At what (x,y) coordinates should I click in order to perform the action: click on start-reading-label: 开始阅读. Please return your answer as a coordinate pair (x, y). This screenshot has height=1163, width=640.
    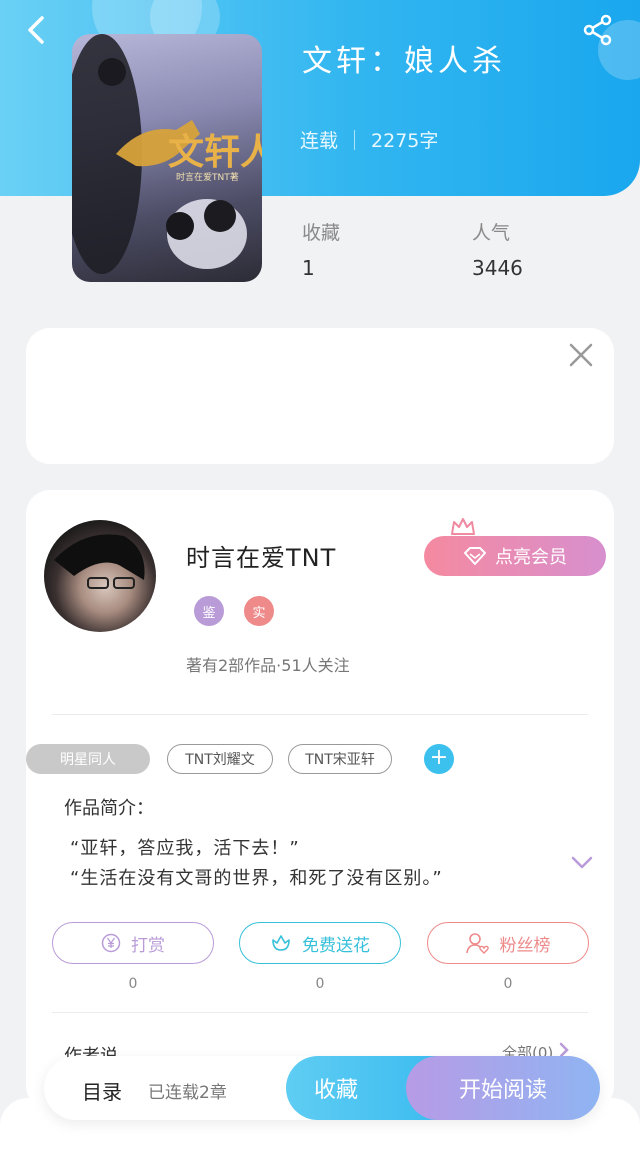
    Looking at the image, I should click on (502, 1090).